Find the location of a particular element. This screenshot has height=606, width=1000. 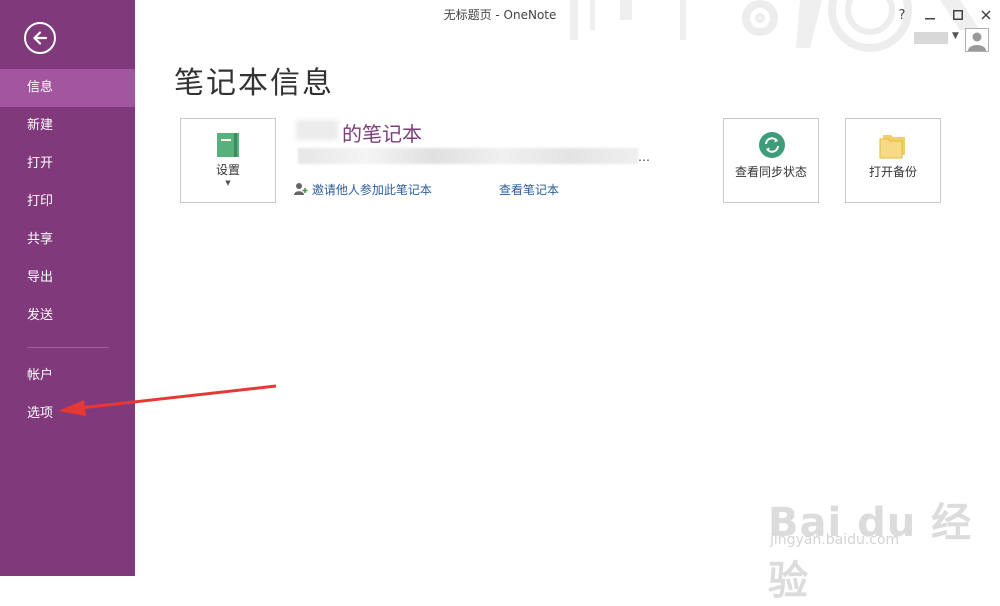

window-title: 无标题页 - OneNote is located at coordinates (500, 15).